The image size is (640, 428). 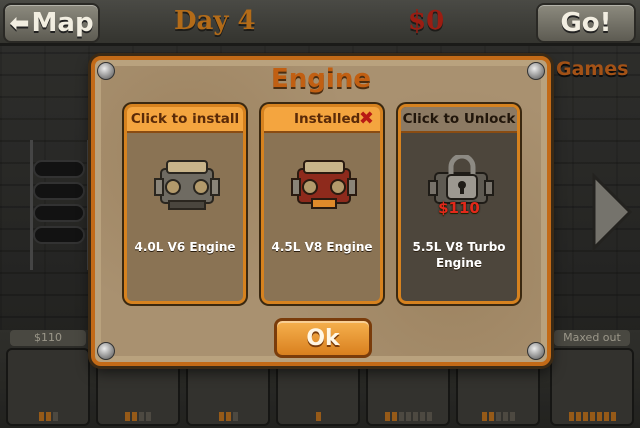 I want to click on go-button: Go!, so click(x=586, y=23).